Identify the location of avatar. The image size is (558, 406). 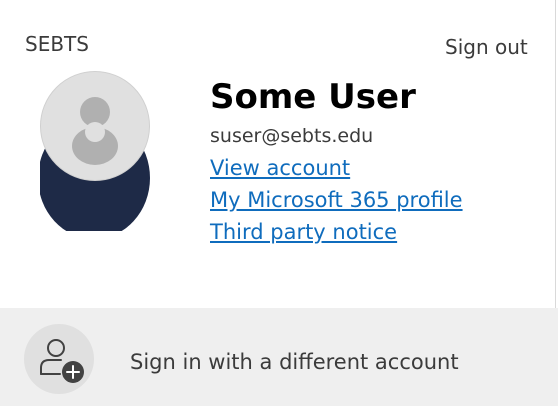
(96, 156).